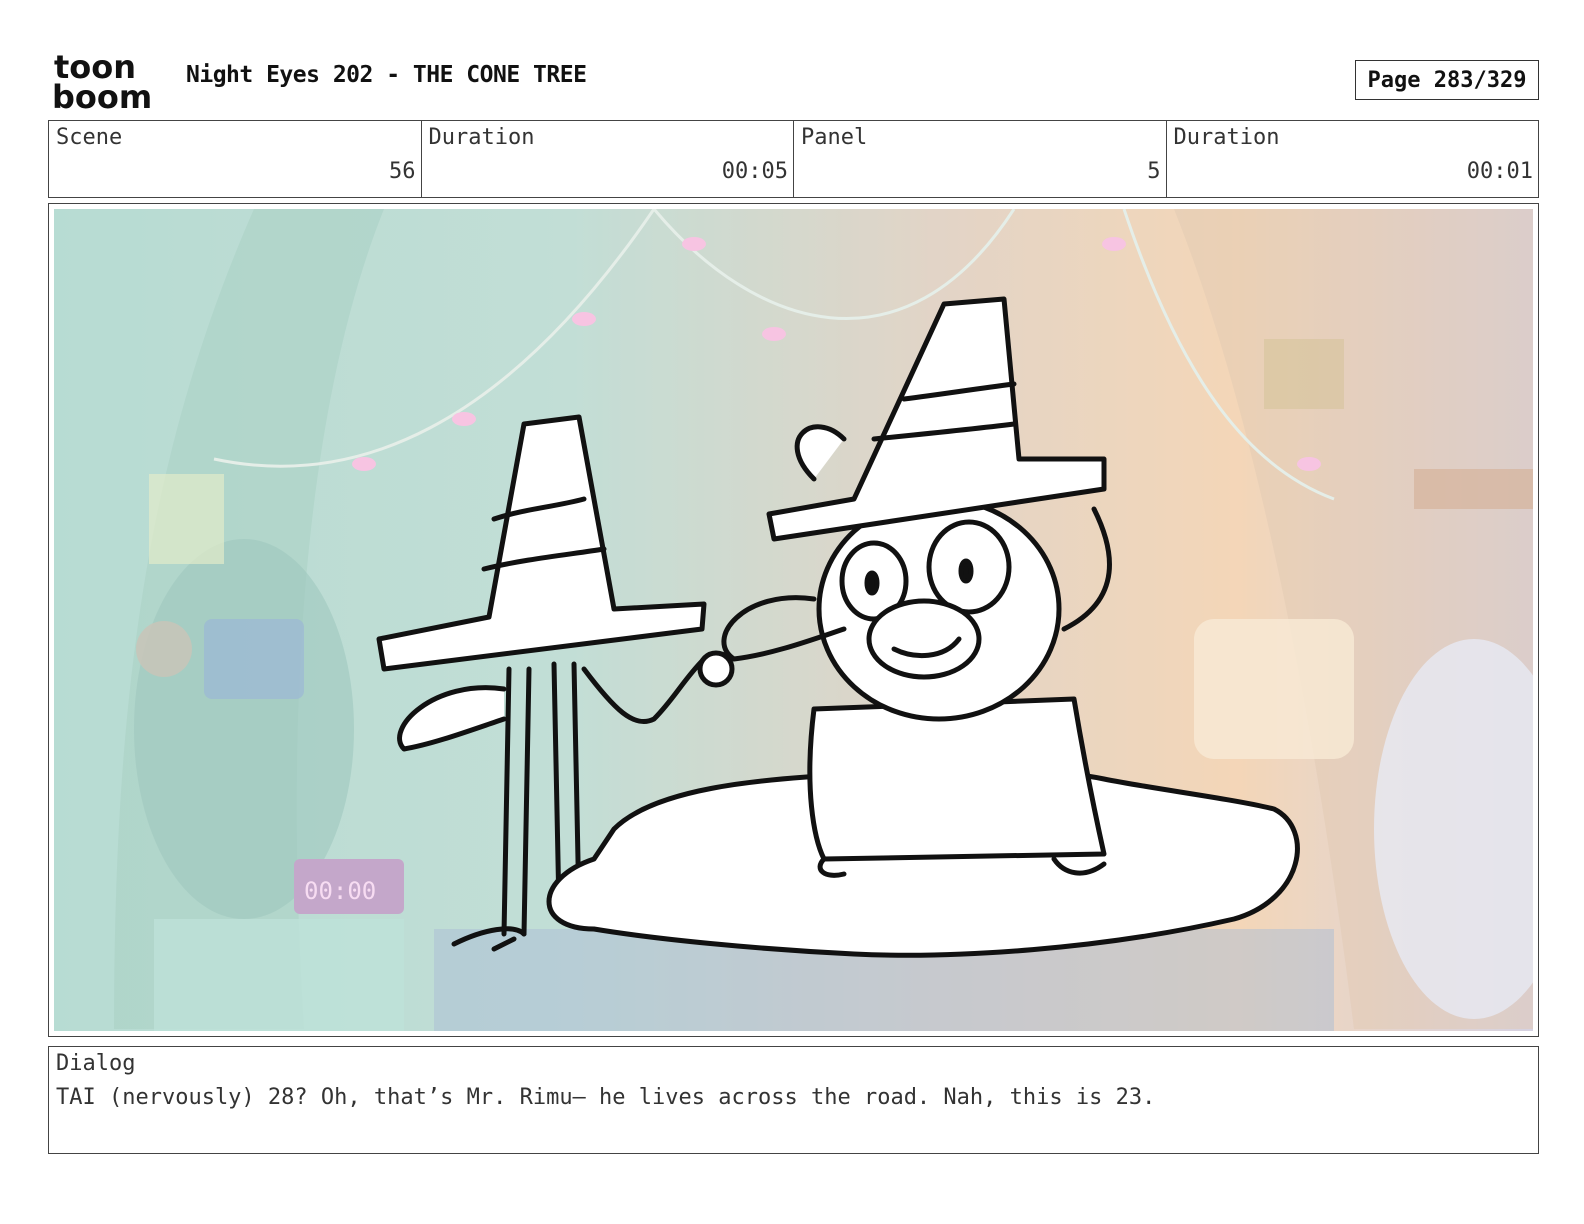 This screenshot has width=1584, height=1224. I want to click on panel-label: Panel, so click(834, 137).